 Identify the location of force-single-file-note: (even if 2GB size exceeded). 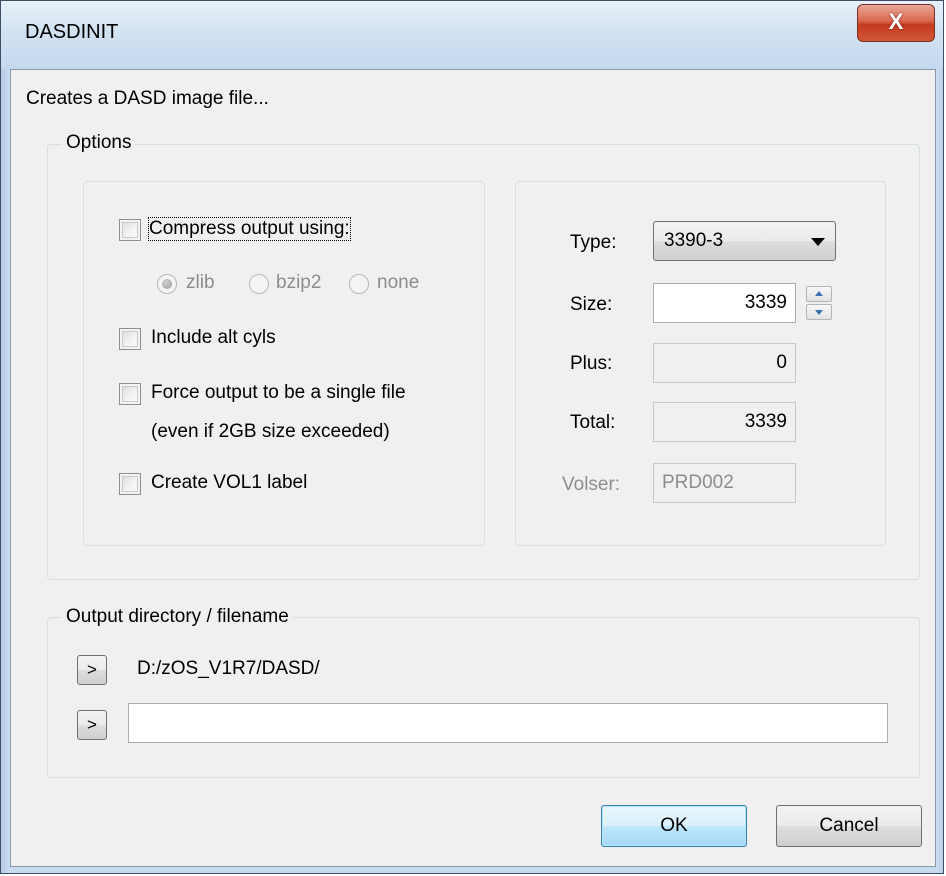
(270, 431).